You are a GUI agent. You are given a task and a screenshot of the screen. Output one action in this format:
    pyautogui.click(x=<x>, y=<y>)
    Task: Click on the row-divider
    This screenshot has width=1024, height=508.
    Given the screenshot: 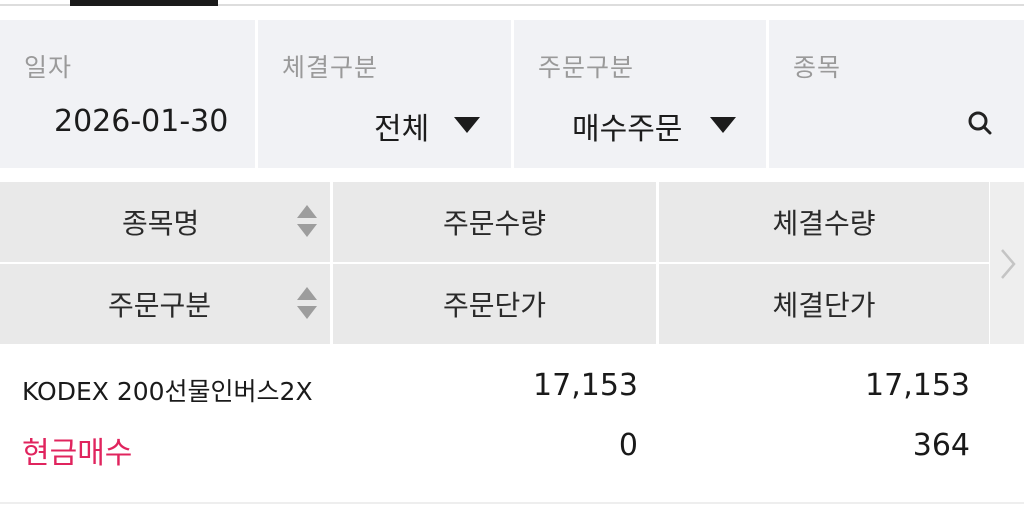 What is the action you would take?
    pyautogui.click(x=512, y=503)
    